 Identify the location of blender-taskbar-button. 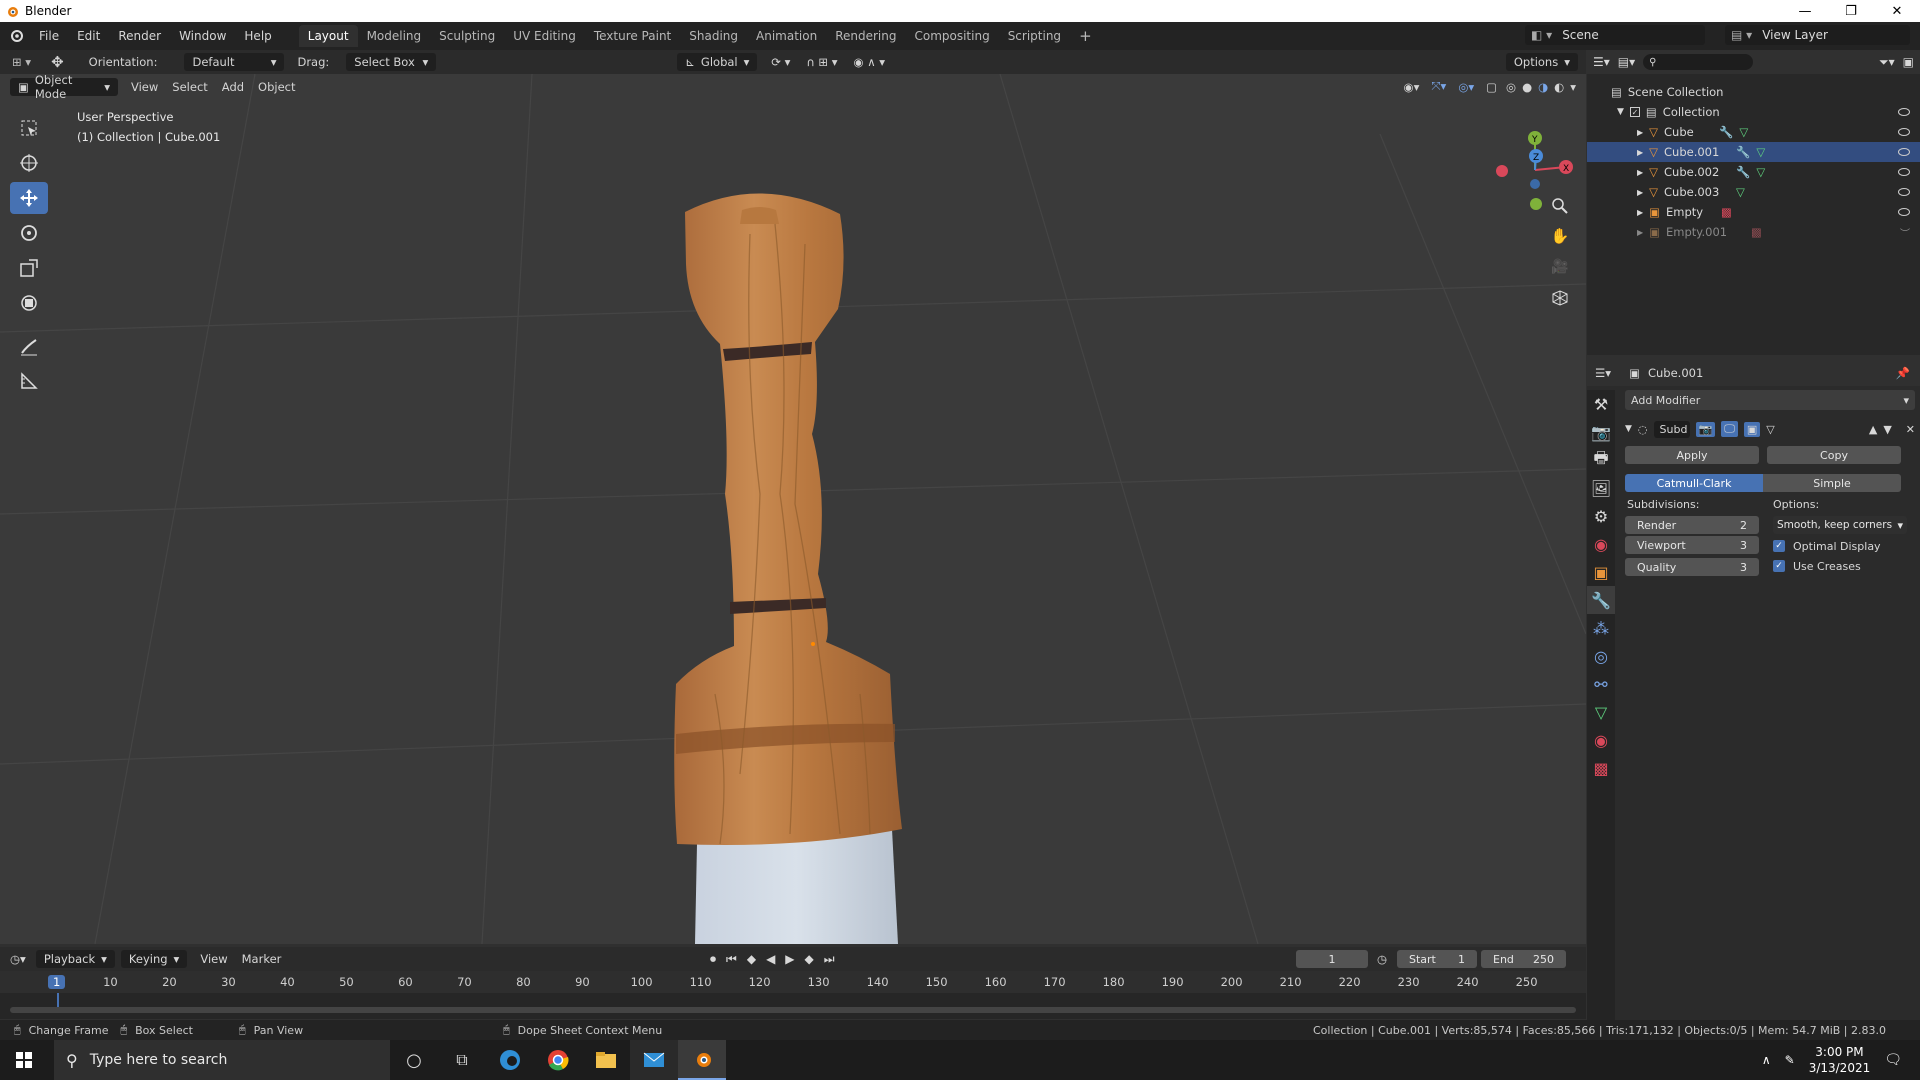
(702, 1060).